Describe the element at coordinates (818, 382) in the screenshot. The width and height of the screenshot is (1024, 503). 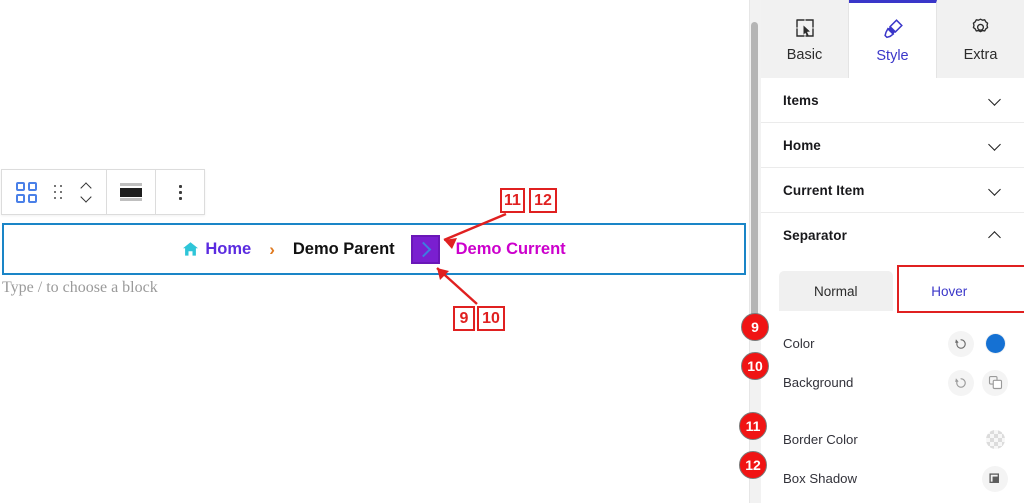
I see `property-background-label: Background` at that location.